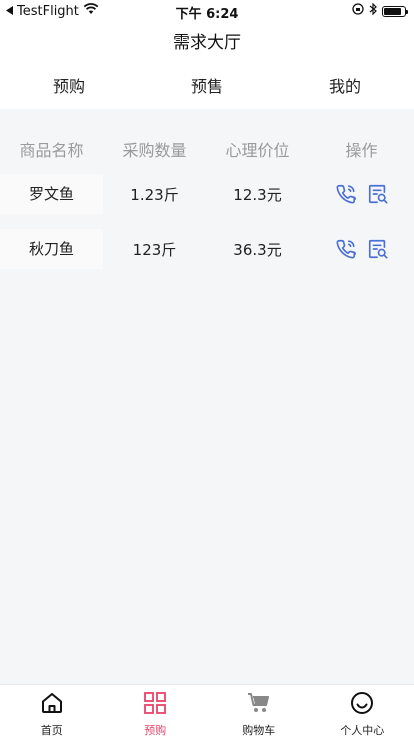 Image resolution: width=414 pixels, height=736 pixels. I want to click on table-row: 秋刀鱼 123斤 36.3元, so click(207, 249).